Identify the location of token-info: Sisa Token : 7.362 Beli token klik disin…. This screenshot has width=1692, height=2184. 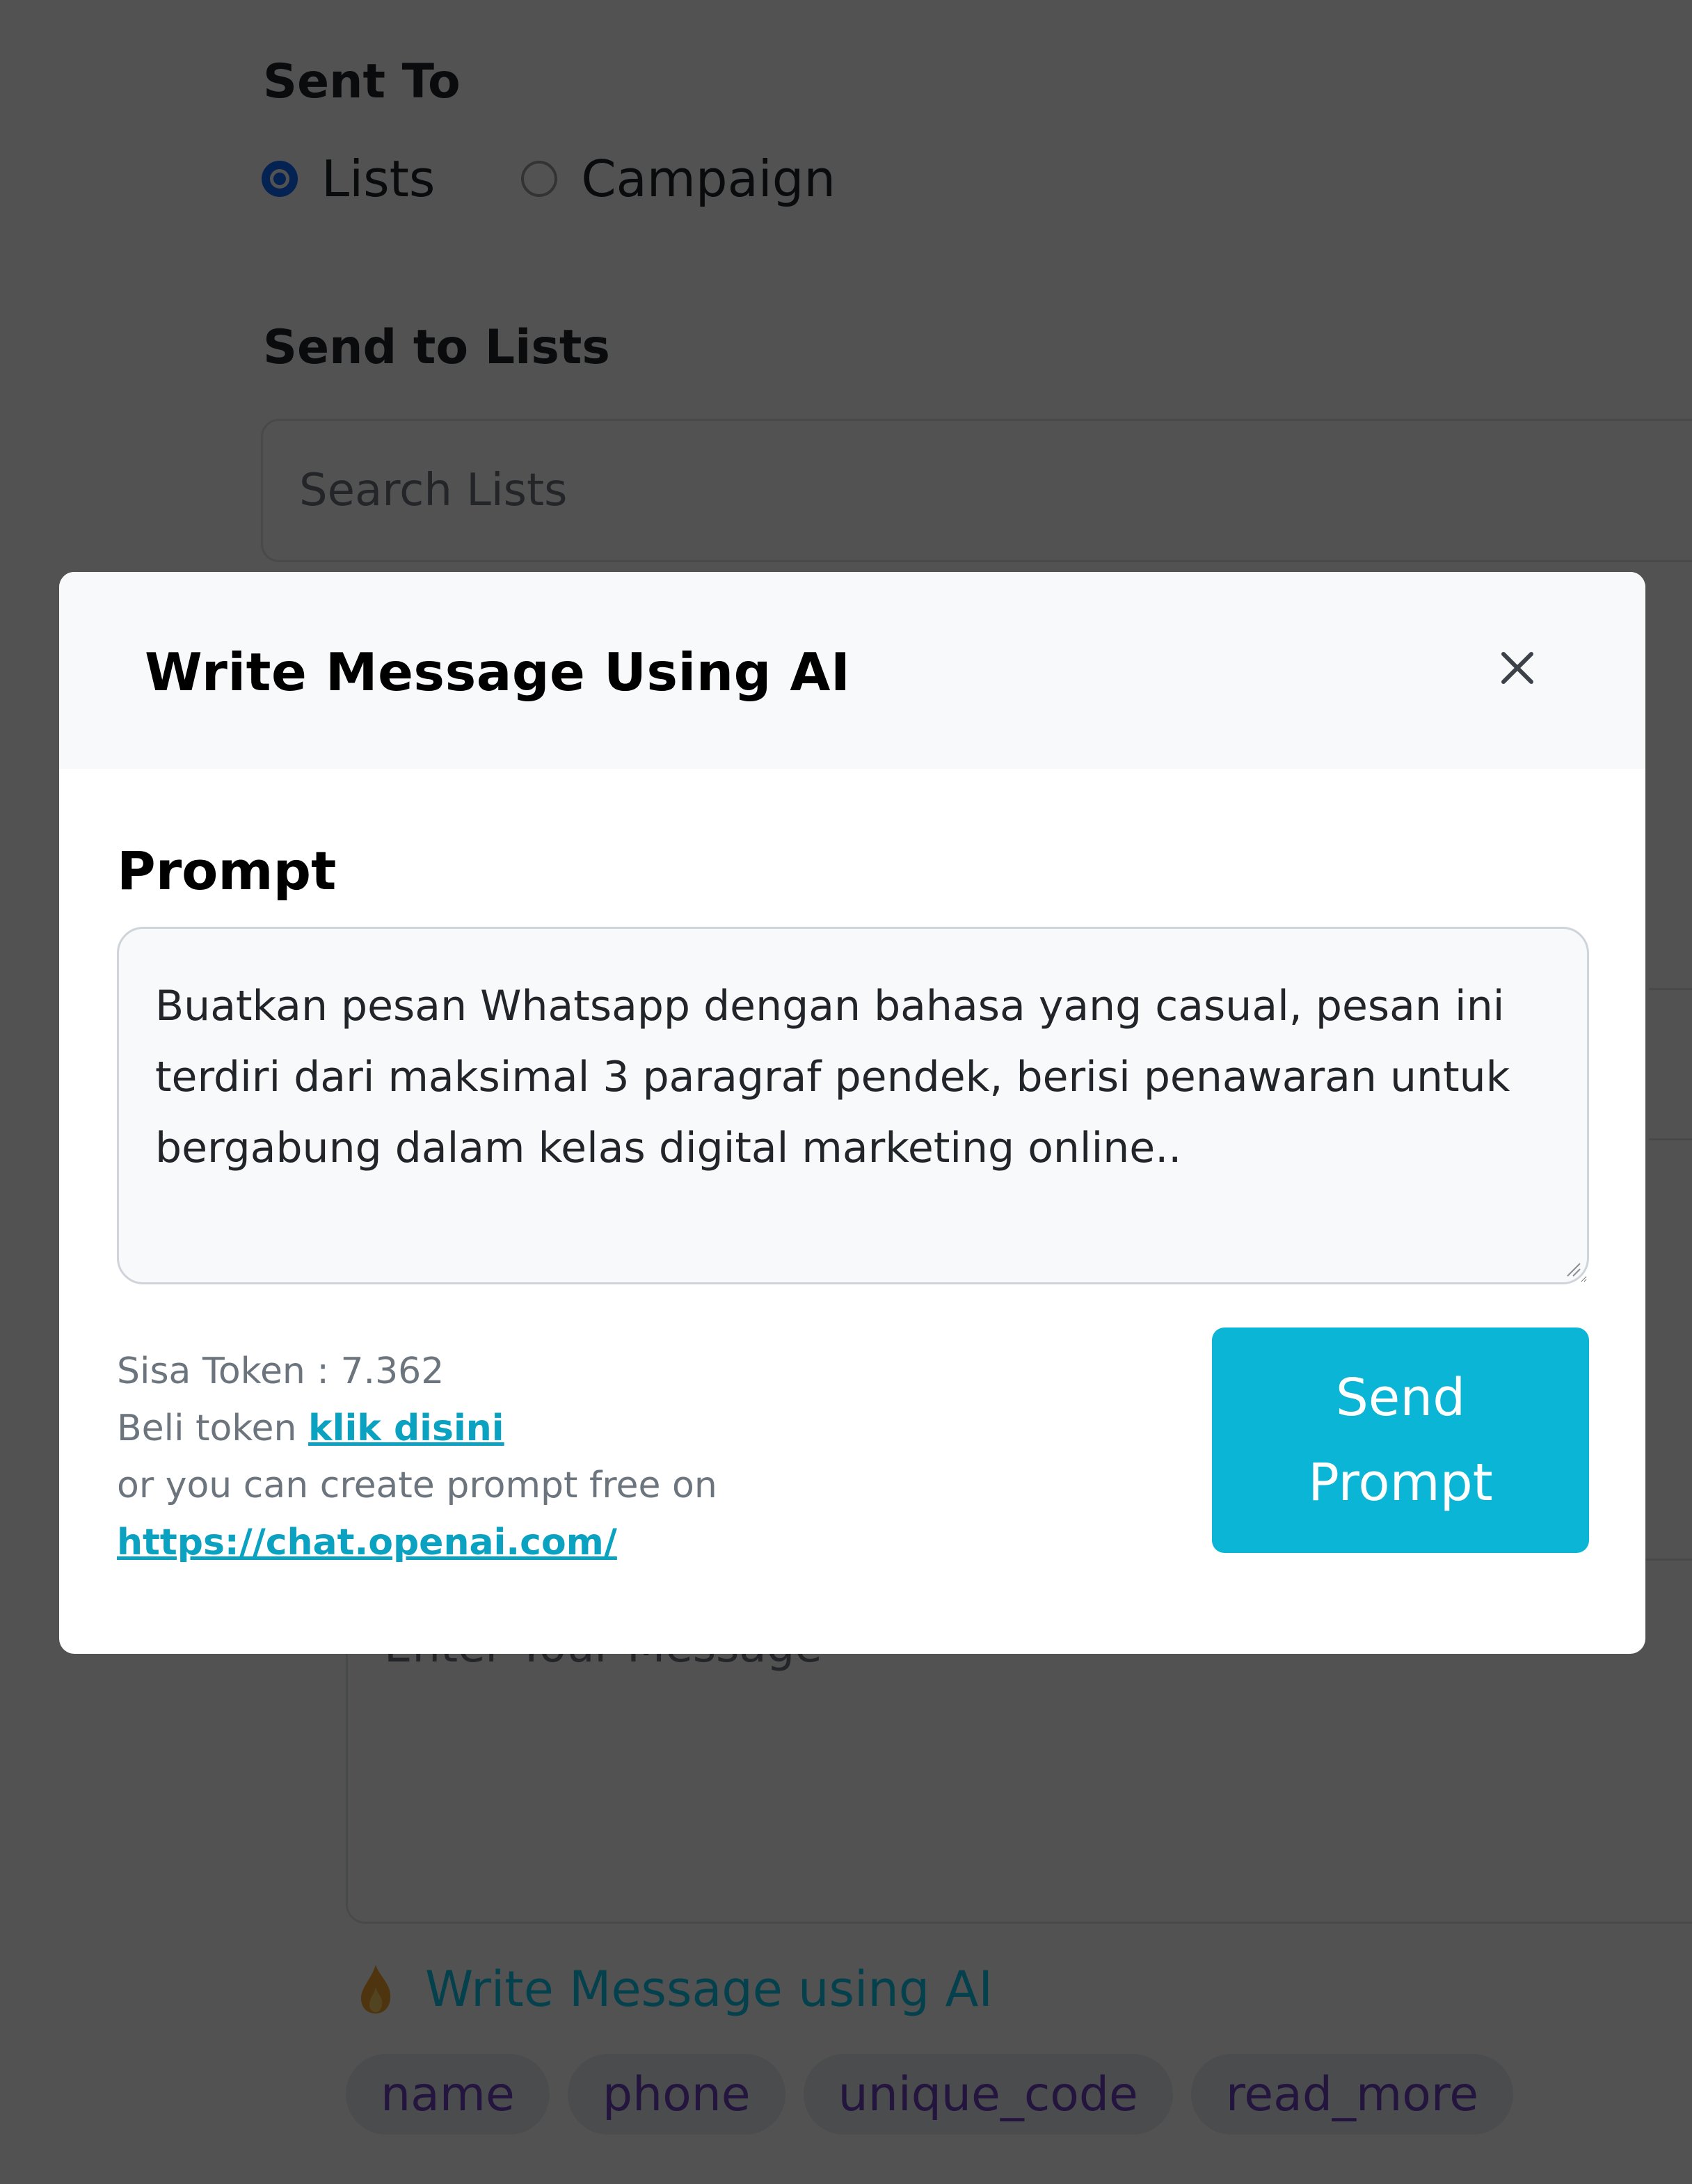
(417, 1457).